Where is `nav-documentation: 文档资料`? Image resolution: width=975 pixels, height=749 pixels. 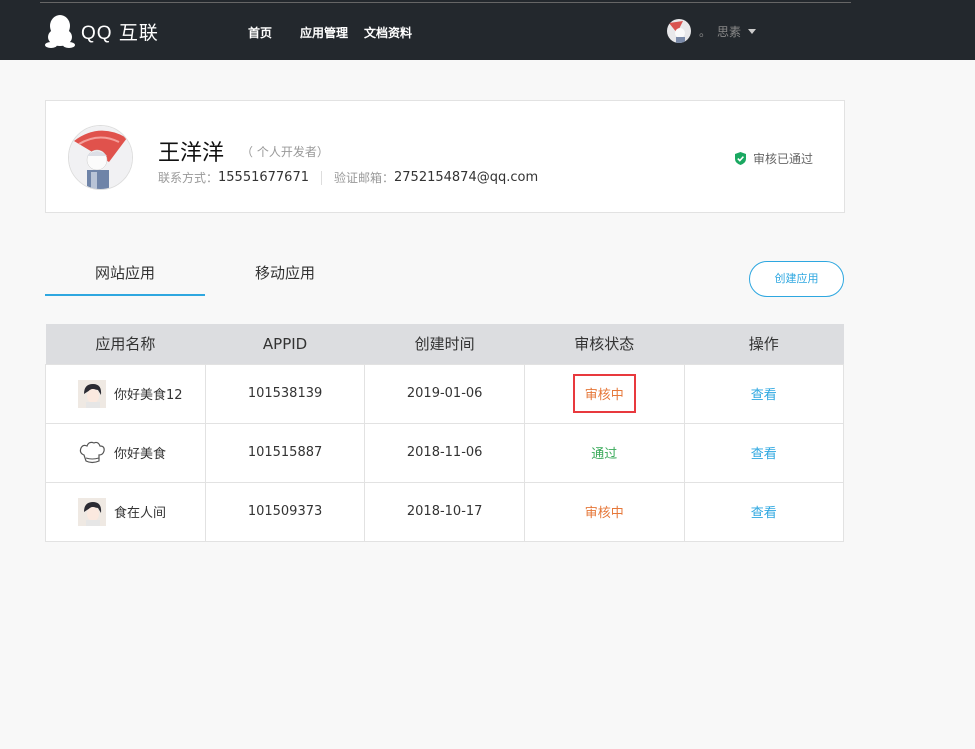 nav-documentation: 文档资料 is located at coordinates (388, 32).